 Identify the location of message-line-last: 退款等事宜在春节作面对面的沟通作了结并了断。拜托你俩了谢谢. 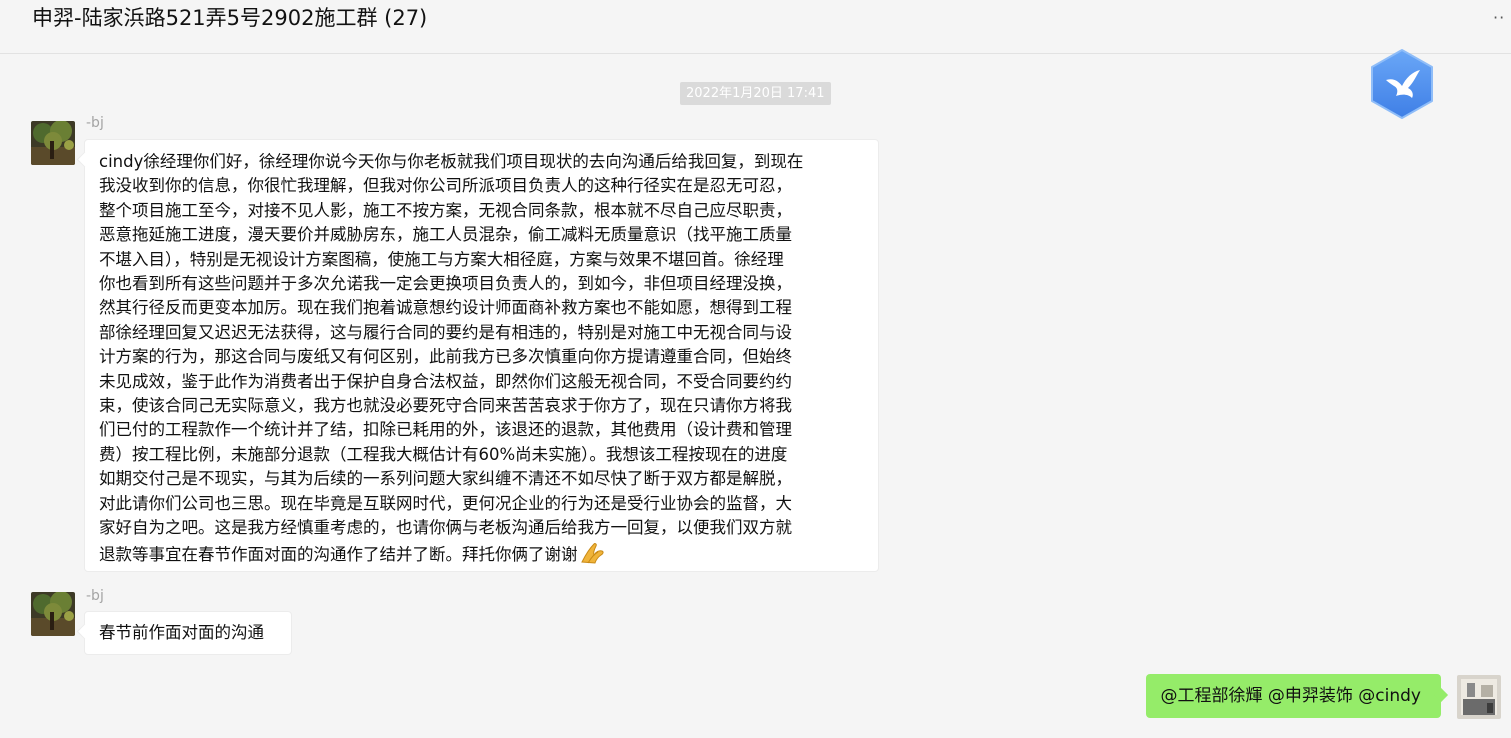
(482, 556).